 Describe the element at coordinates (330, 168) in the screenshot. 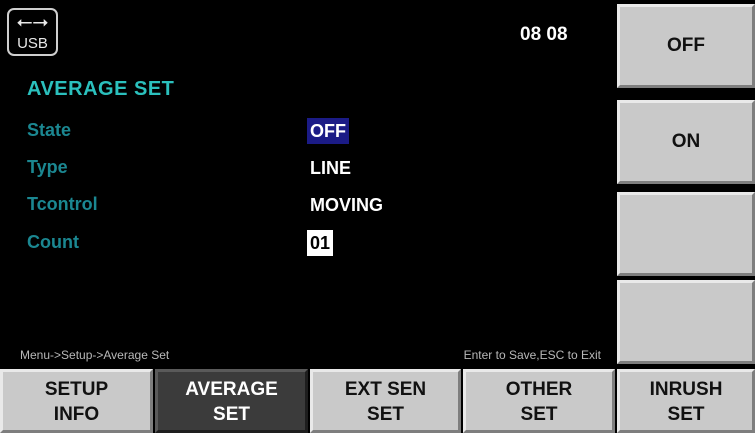

I see `setting-value: LINE` at that location.